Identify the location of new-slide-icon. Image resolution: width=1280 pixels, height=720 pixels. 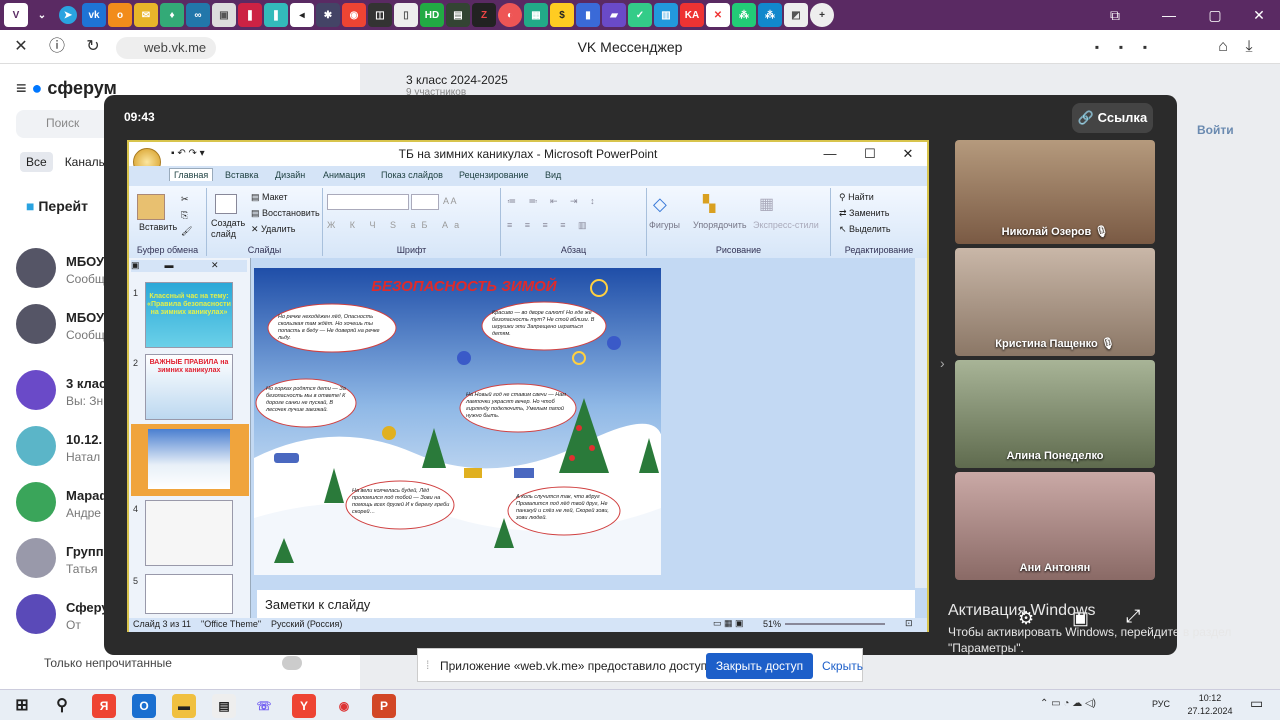
(226, 204).